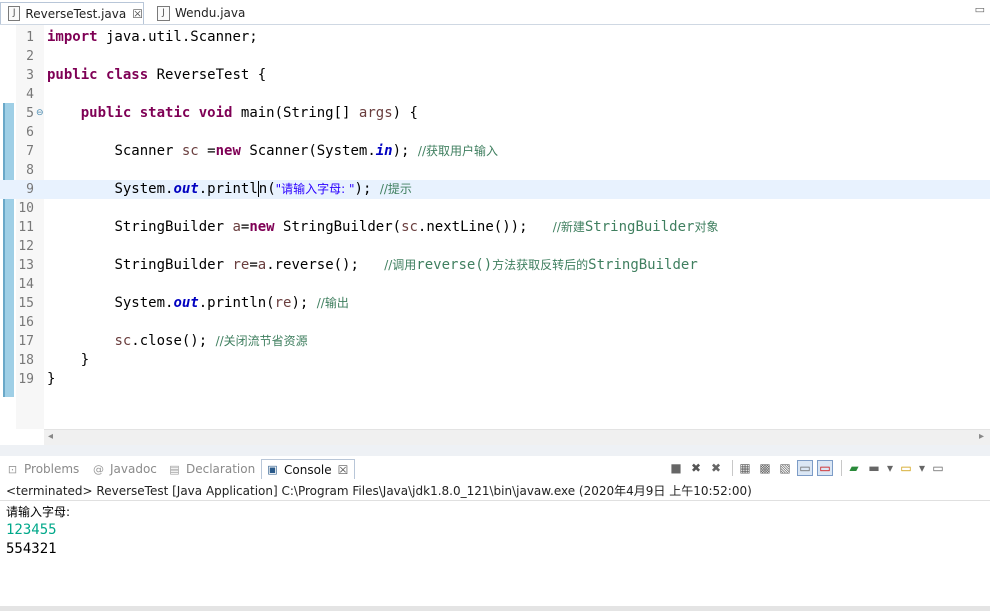  Describe the element at coordinates (495, 303) in the screenshot. I see `code-line: 15 System.out.println(re); //输出` at that location.